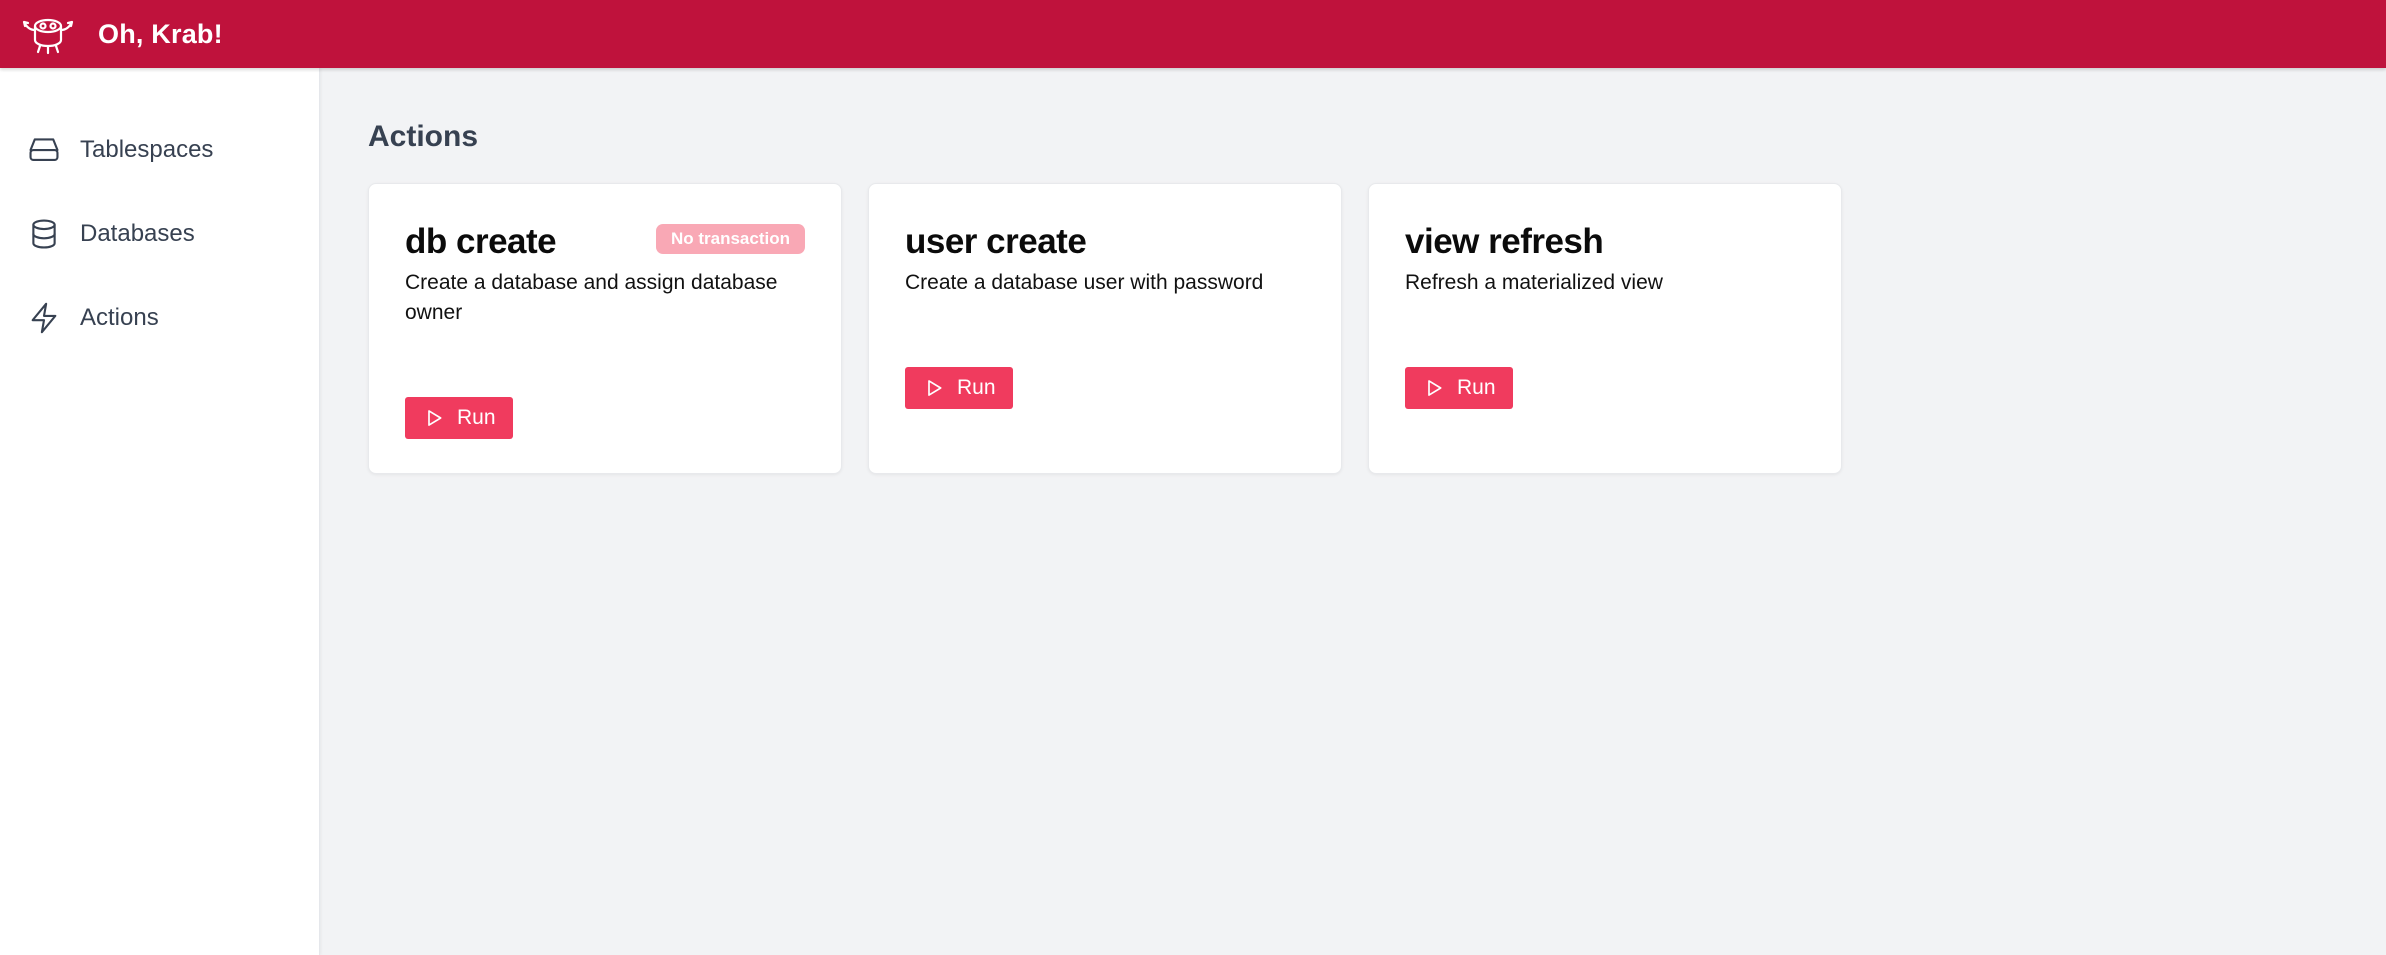 The width and height of the screenshot is (2386, 955). What do you see at coordinates (160, 511) in the screenshot?
I see `sidebar: Tablespaces Databases Actions` at bounding box center [160, 511].